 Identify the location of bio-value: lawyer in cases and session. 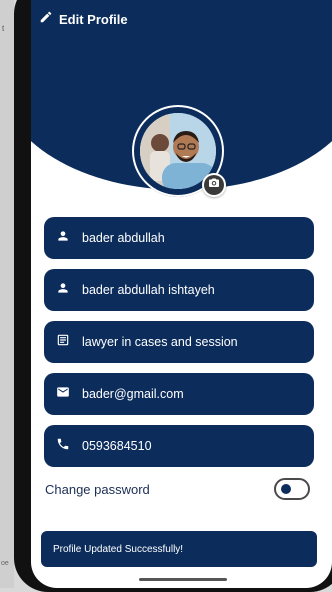
(160, 342).